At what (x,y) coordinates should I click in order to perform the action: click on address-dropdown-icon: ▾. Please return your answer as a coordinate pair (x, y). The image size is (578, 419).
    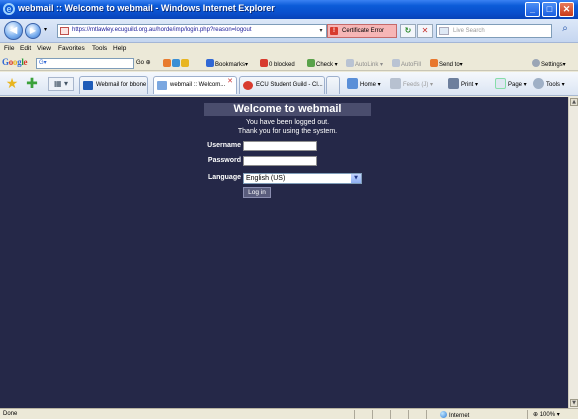
    Looking at the image, I should click on (321, 31).